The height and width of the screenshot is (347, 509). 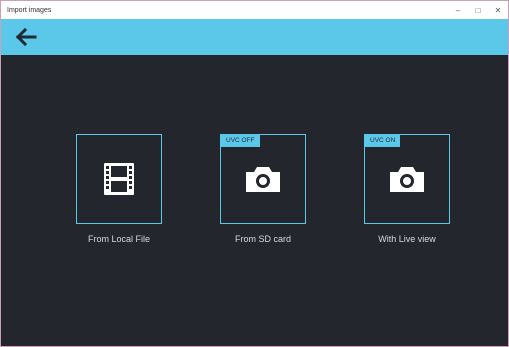 I want to click on option-label: From SD card, so click(x=262, y=239).